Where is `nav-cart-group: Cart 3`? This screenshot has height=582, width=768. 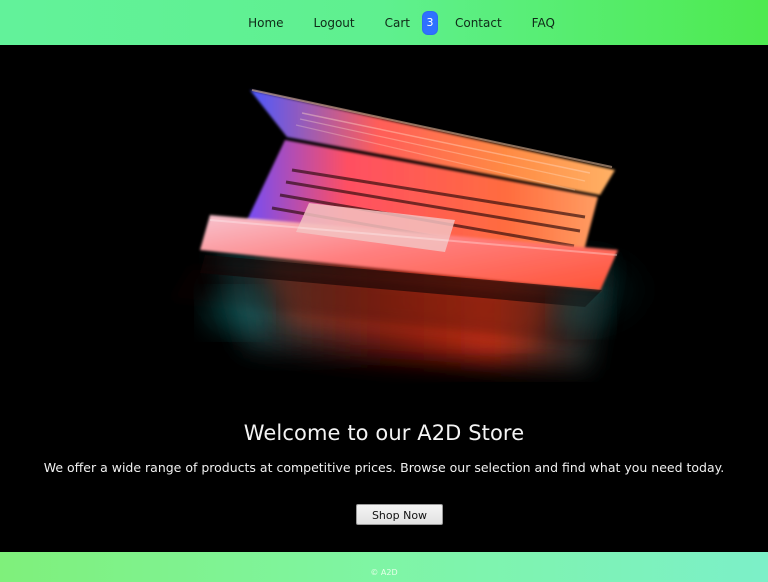 nav-cart-group: Cart 3 is located at coordinates (405, 22).